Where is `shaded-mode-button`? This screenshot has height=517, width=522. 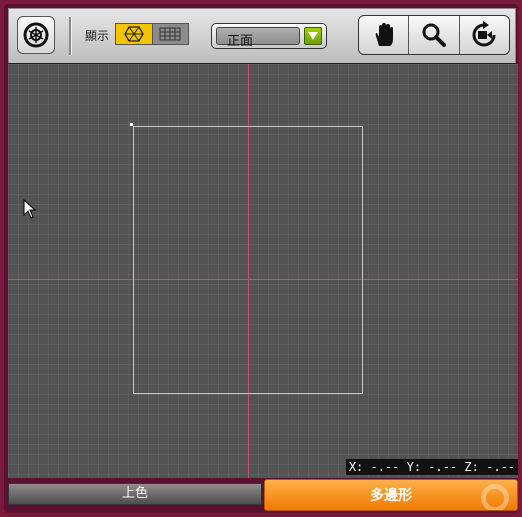 shaded-mode-button is located at coordinates (134, 34).